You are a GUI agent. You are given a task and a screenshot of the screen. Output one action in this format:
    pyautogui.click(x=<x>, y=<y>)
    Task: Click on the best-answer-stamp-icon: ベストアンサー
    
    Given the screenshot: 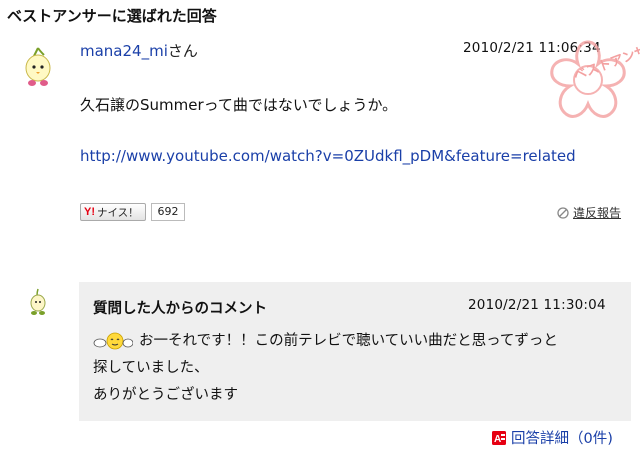 What is the action you would take?
    pyautogui.click(x=595, y=78)
    